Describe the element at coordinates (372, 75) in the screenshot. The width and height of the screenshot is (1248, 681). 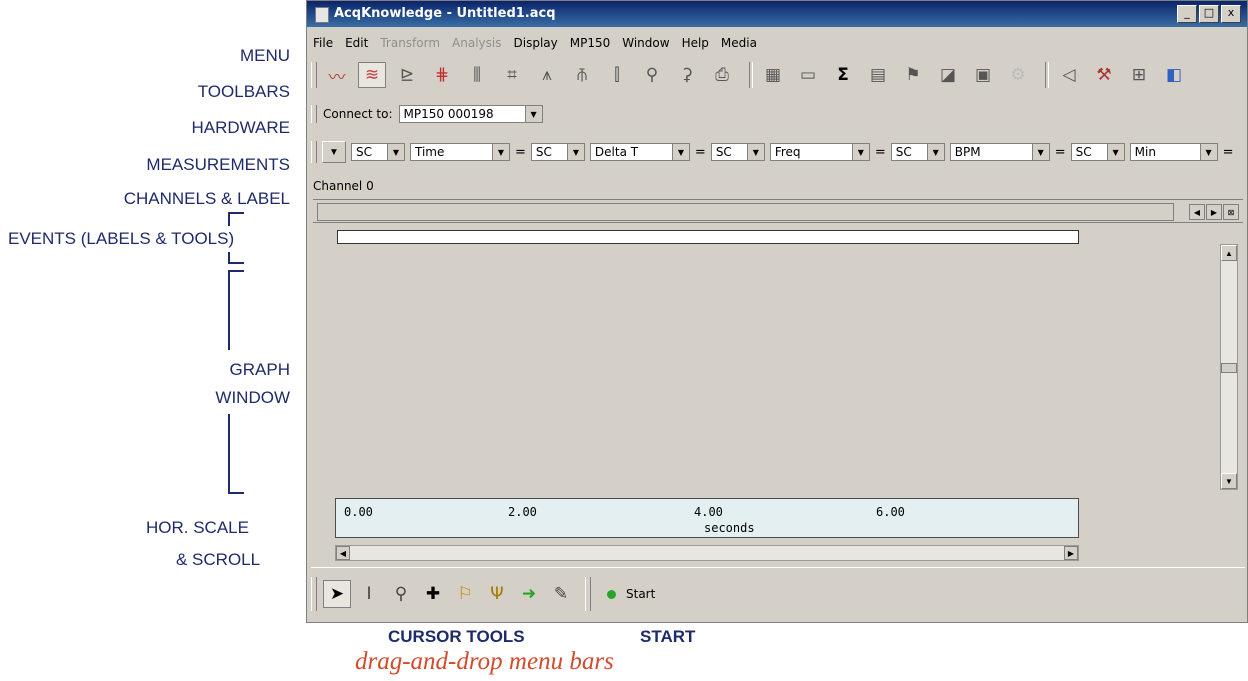
I see `overlap-icon: ≋` at that location.